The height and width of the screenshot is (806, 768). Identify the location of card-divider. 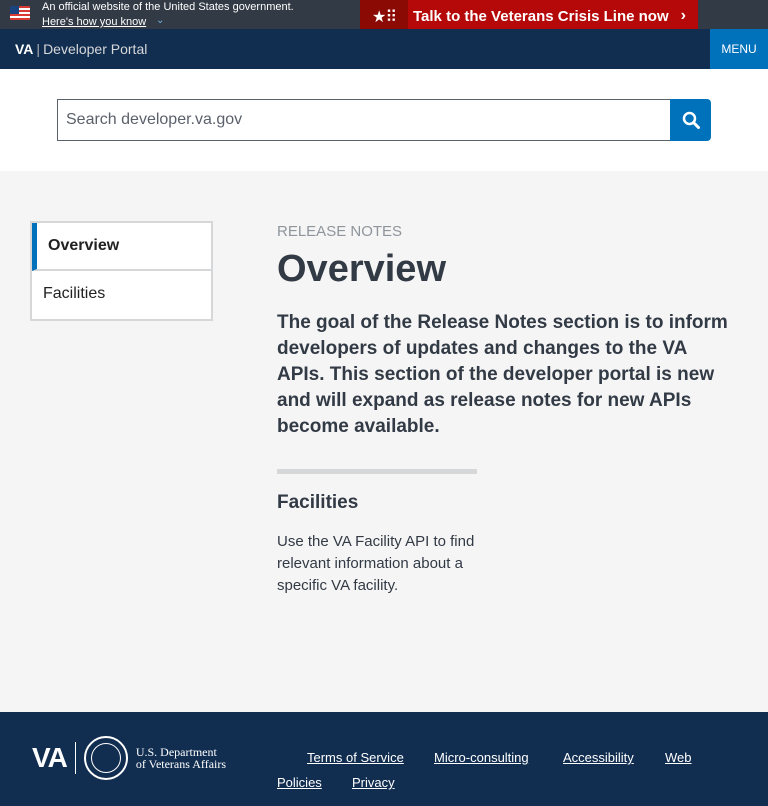
(377, 471).